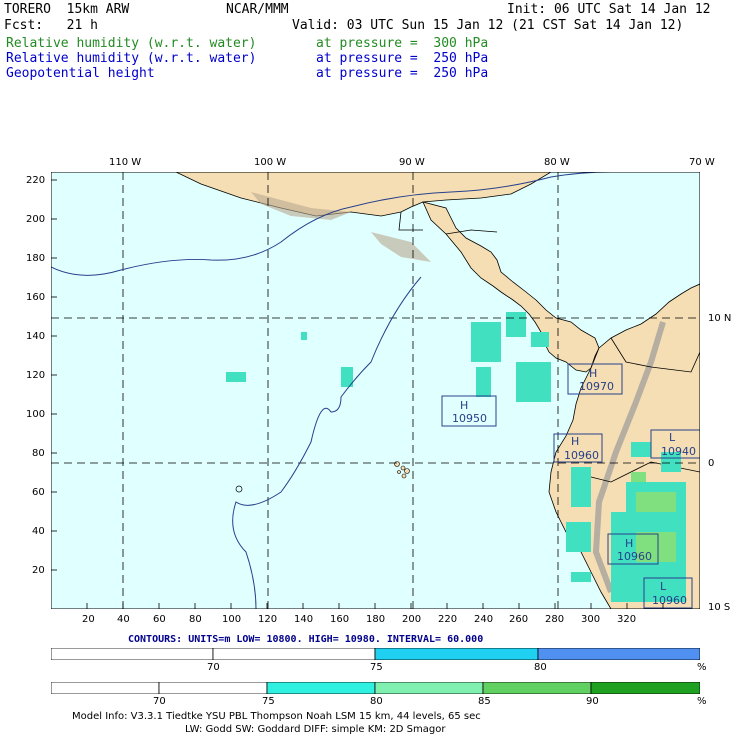 The width and height of the screenshot is (740, 740). What do you see at coordinates (720, 318) in the screenshot?
I see `lat-label: 10 N` at bounding box center [720, 318].